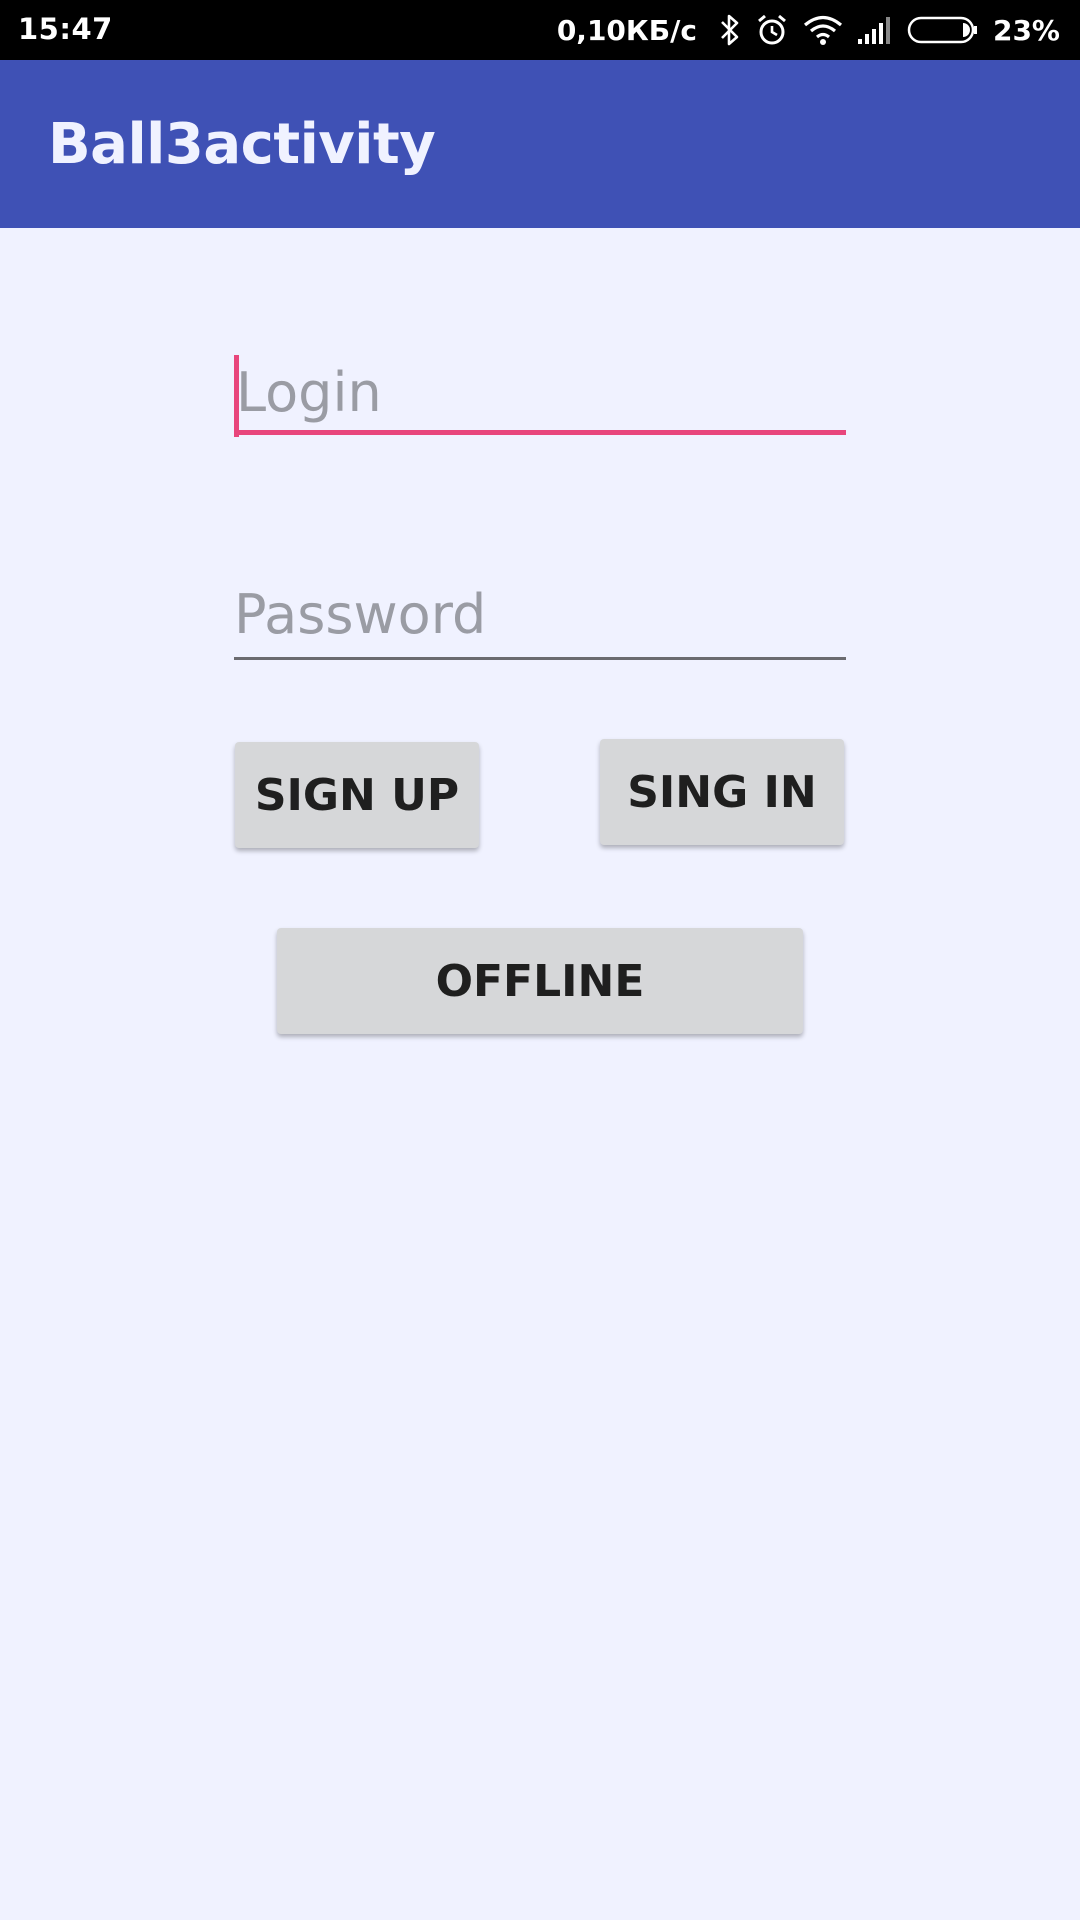  What do you see at coordinates (722, 792) in the screenshot?
I see `sign-in-button: SING IN` at bounding box center [722, 792].